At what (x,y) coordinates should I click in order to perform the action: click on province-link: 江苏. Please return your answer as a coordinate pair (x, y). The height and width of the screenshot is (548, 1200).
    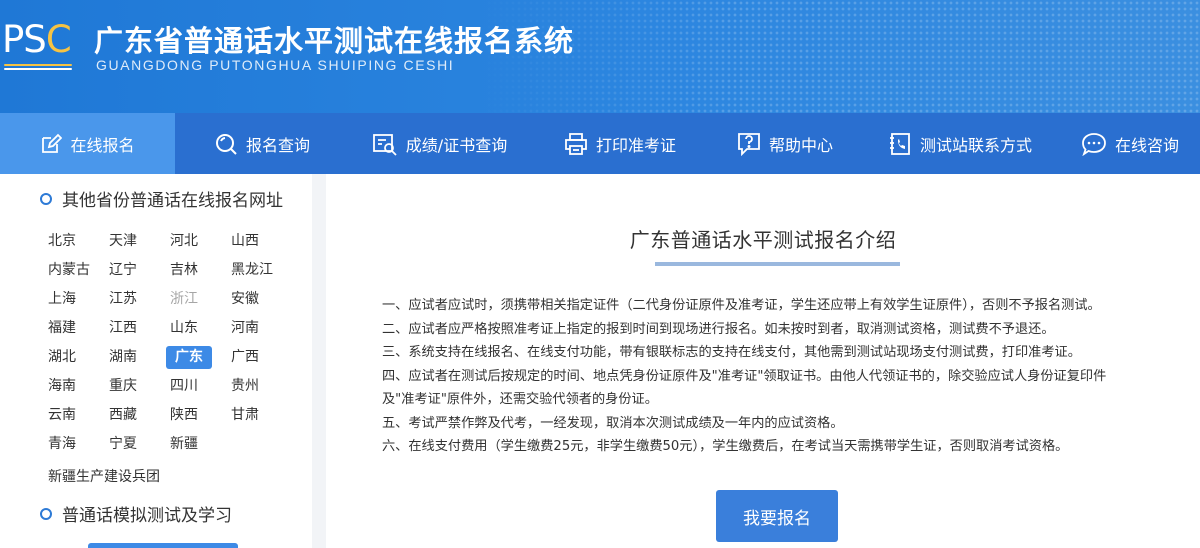
    Looking at the image, I should click on (135, 299).